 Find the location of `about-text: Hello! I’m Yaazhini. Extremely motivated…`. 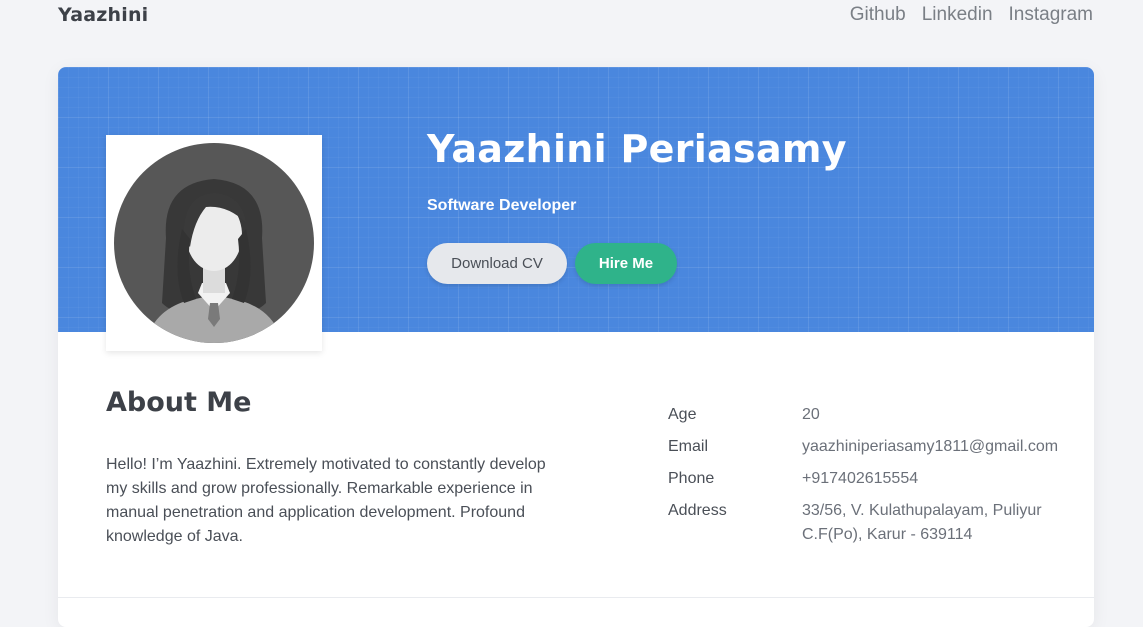

about-text: Hello! I’m Yaazhini. Extremely motivated… is located at coordinates (326, 500).